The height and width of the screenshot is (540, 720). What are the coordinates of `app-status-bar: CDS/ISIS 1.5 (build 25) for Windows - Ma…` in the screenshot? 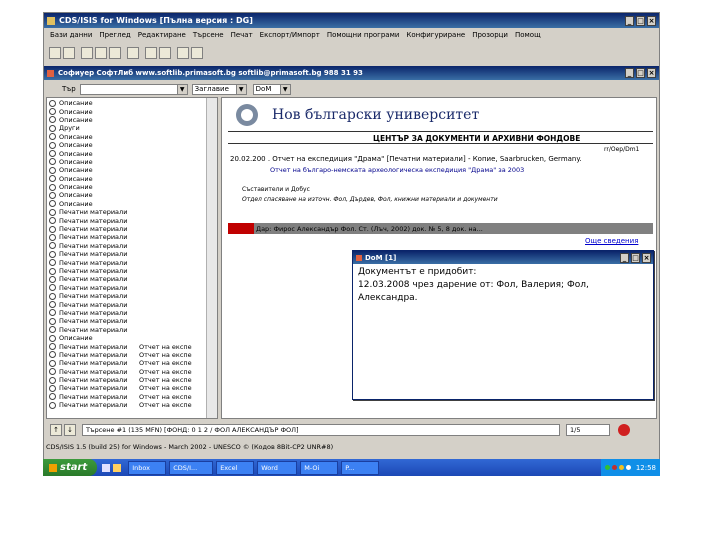 It's located at (351, 449).